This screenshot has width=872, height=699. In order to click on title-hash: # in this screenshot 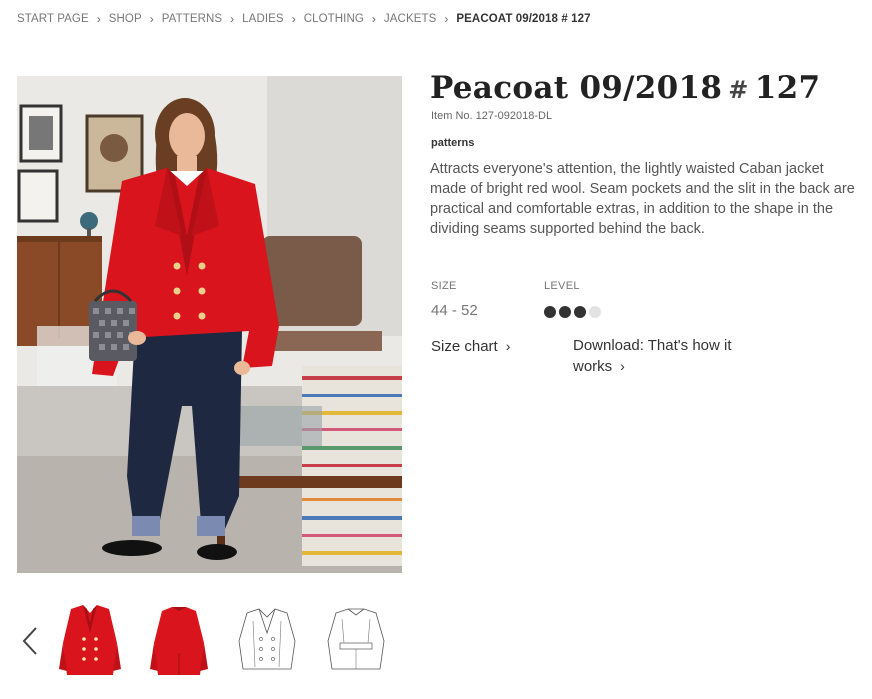, I will do `click(738, 89)`.